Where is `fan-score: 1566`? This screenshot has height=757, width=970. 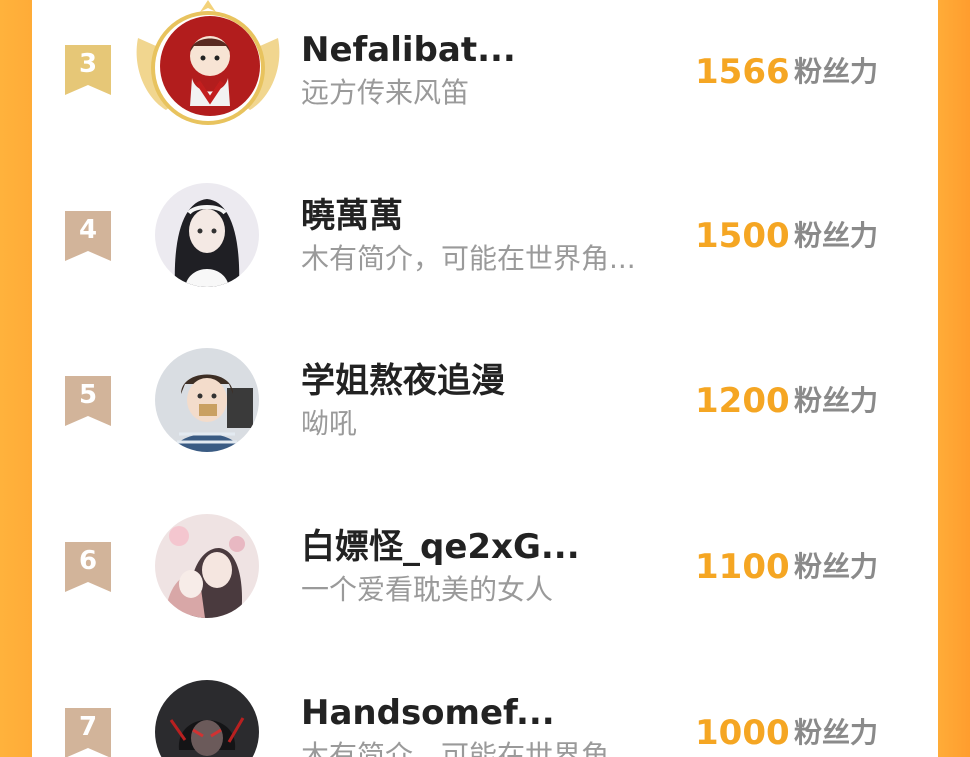 fan-score: 1566 is located at coordinates (742, 72).